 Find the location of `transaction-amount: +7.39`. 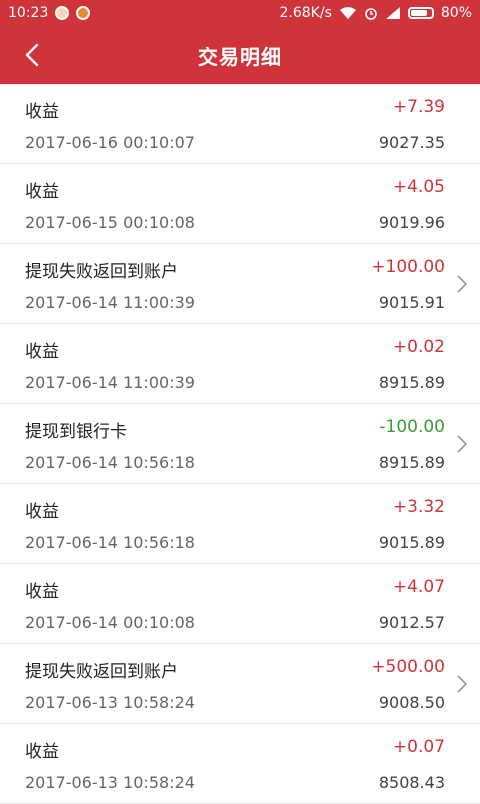

transaction-amount: +7.39 is located at coordinates (418, 107).